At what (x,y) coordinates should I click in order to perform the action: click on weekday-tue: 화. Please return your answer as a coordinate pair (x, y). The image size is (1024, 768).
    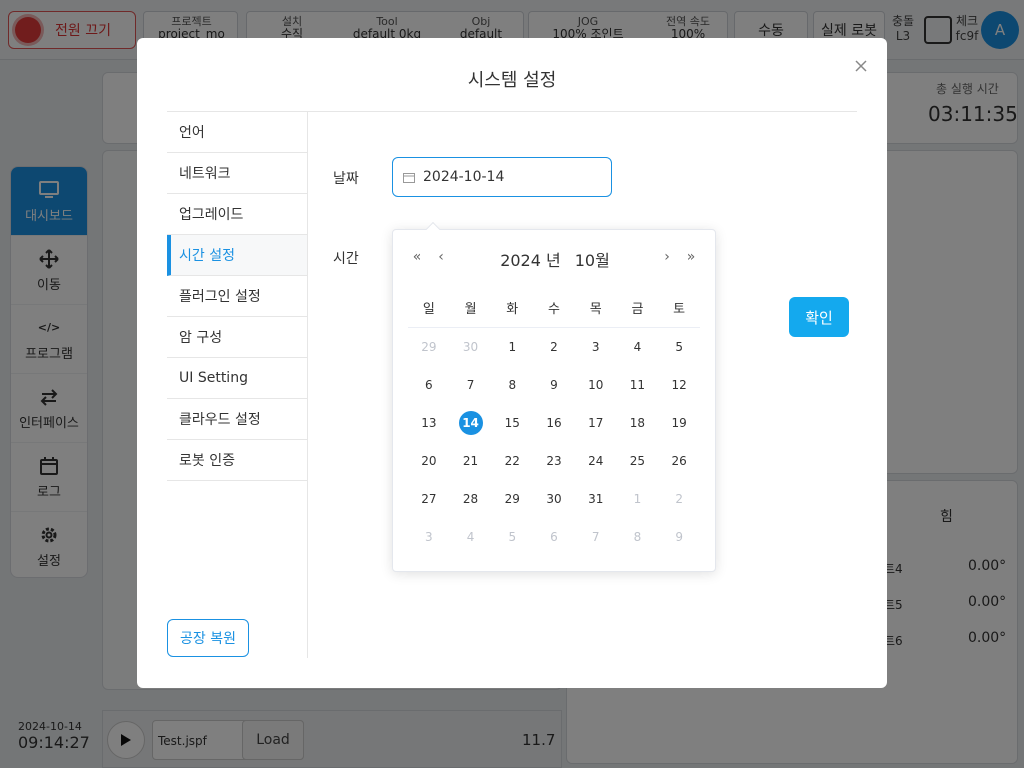
    Looking at the image, I should click on (512, 309).